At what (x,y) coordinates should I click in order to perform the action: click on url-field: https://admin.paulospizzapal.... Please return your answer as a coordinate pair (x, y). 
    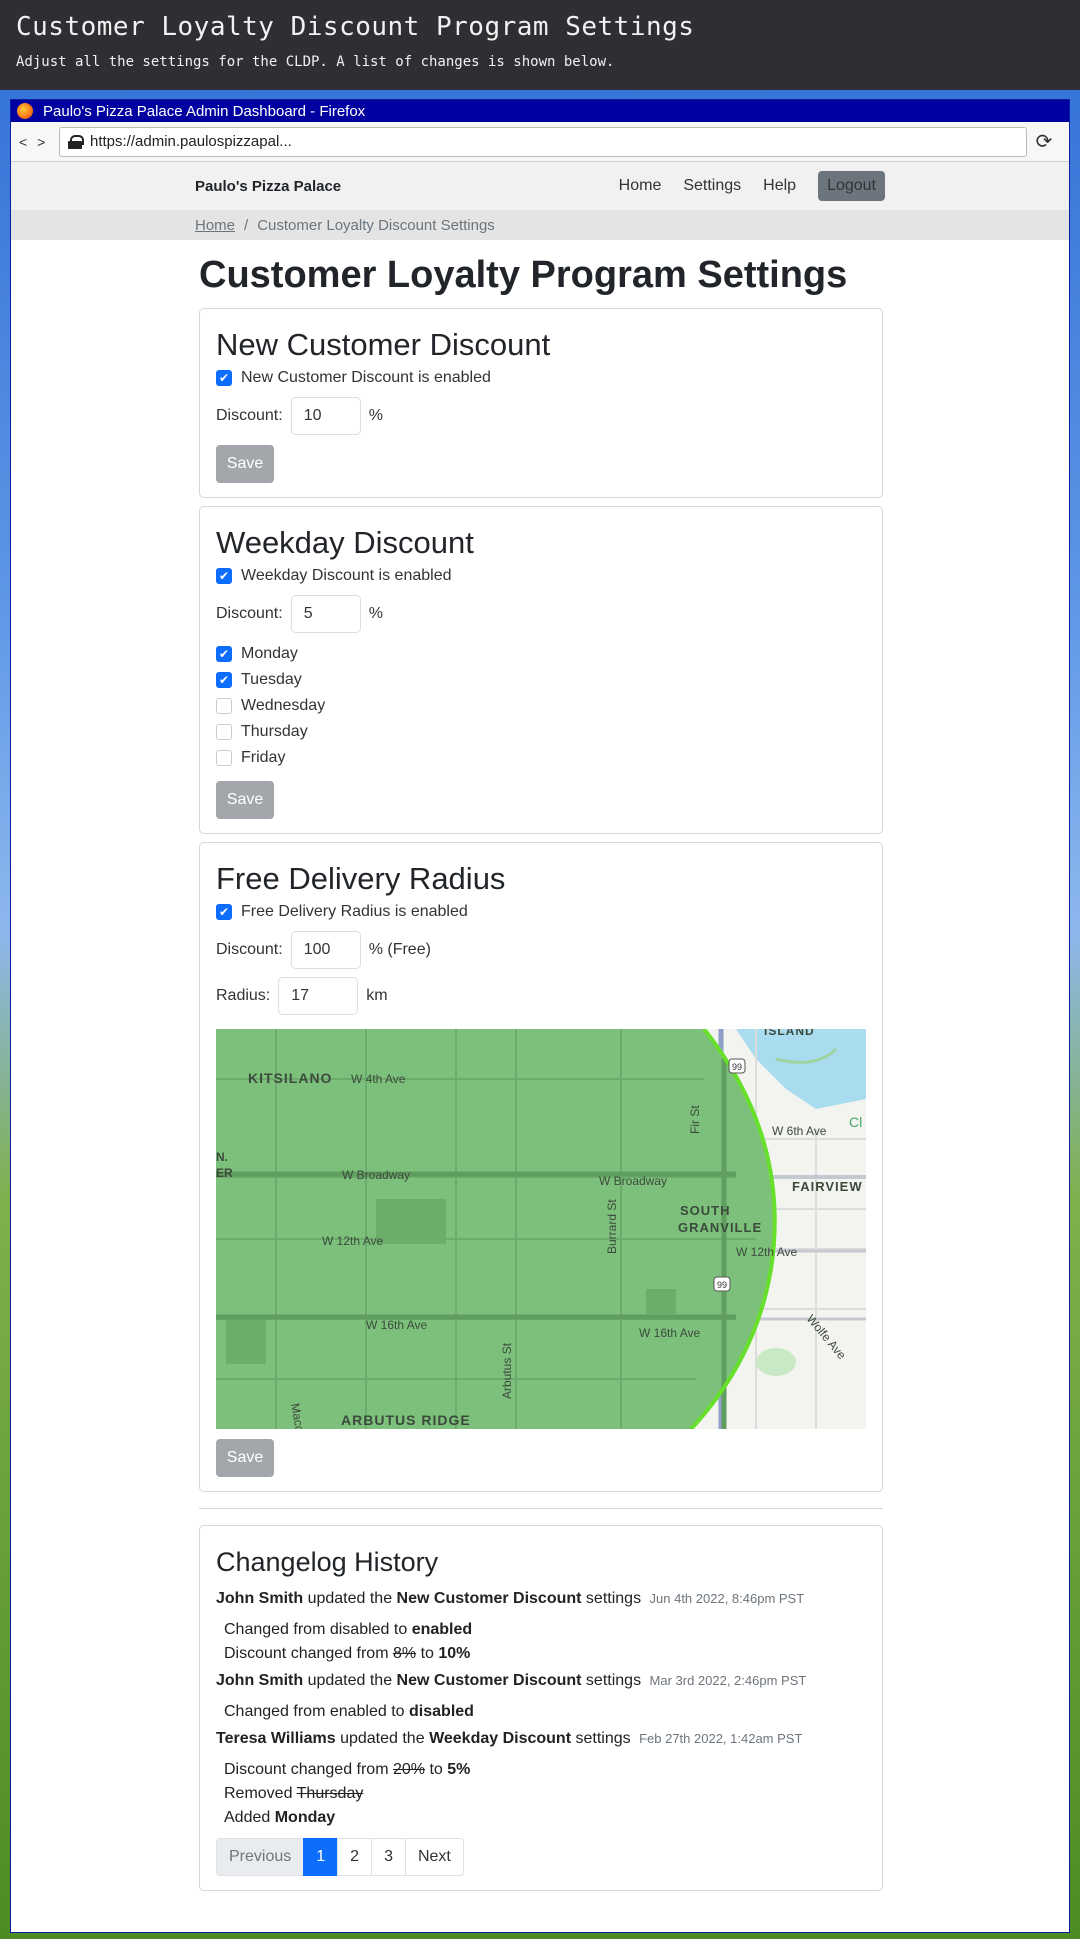
    Looking at the image, I should click on (543, 141).